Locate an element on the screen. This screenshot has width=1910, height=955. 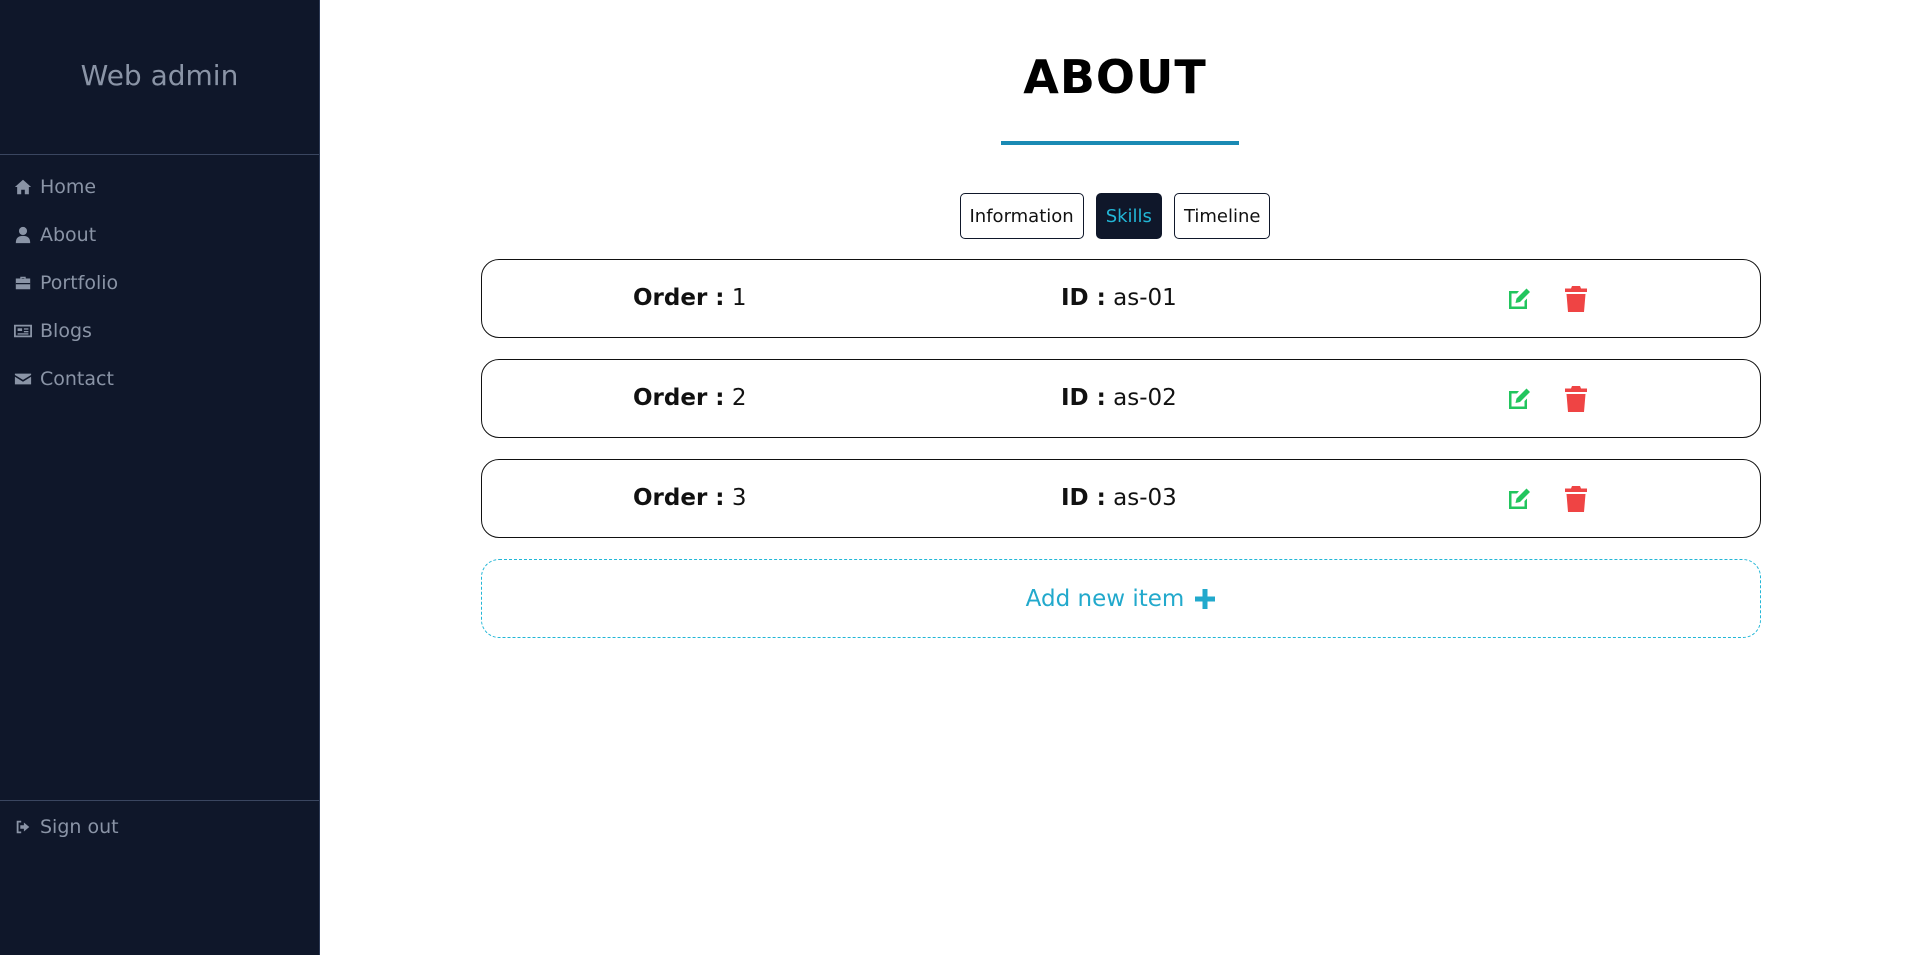
add-new-item-button: Add new item is located at coordinates (1121, 598).